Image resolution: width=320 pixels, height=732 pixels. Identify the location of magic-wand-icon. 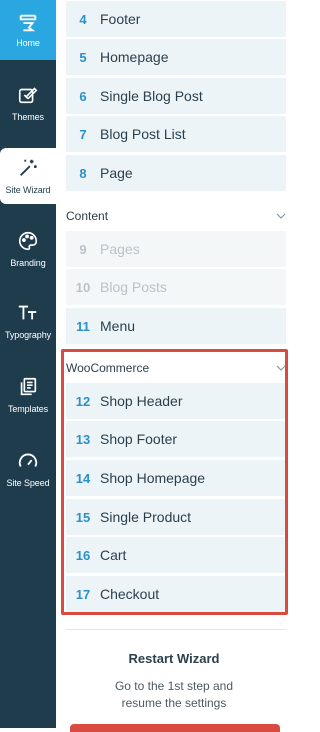
(28, 167).